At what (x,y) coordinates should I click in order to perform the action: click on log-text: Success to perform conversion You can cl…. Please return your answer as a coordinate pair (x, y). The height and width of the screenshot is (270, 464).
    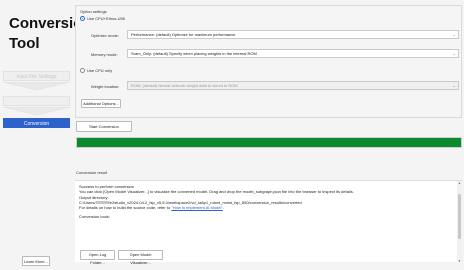
    Looking at the image, I should click on (266, 202).